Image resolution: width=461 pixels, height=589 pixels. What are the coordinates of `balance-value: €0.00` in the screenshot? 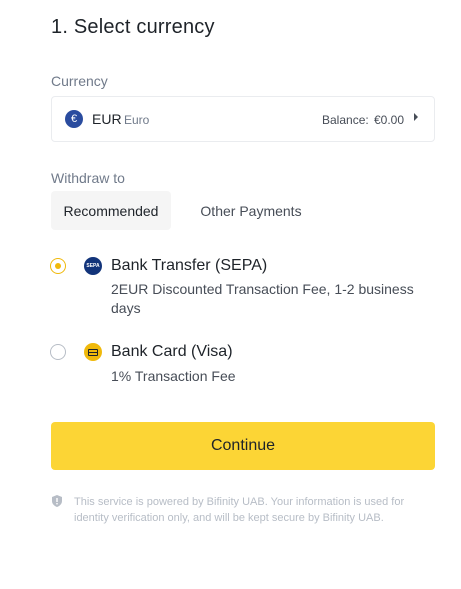 It's located at (389, 120).